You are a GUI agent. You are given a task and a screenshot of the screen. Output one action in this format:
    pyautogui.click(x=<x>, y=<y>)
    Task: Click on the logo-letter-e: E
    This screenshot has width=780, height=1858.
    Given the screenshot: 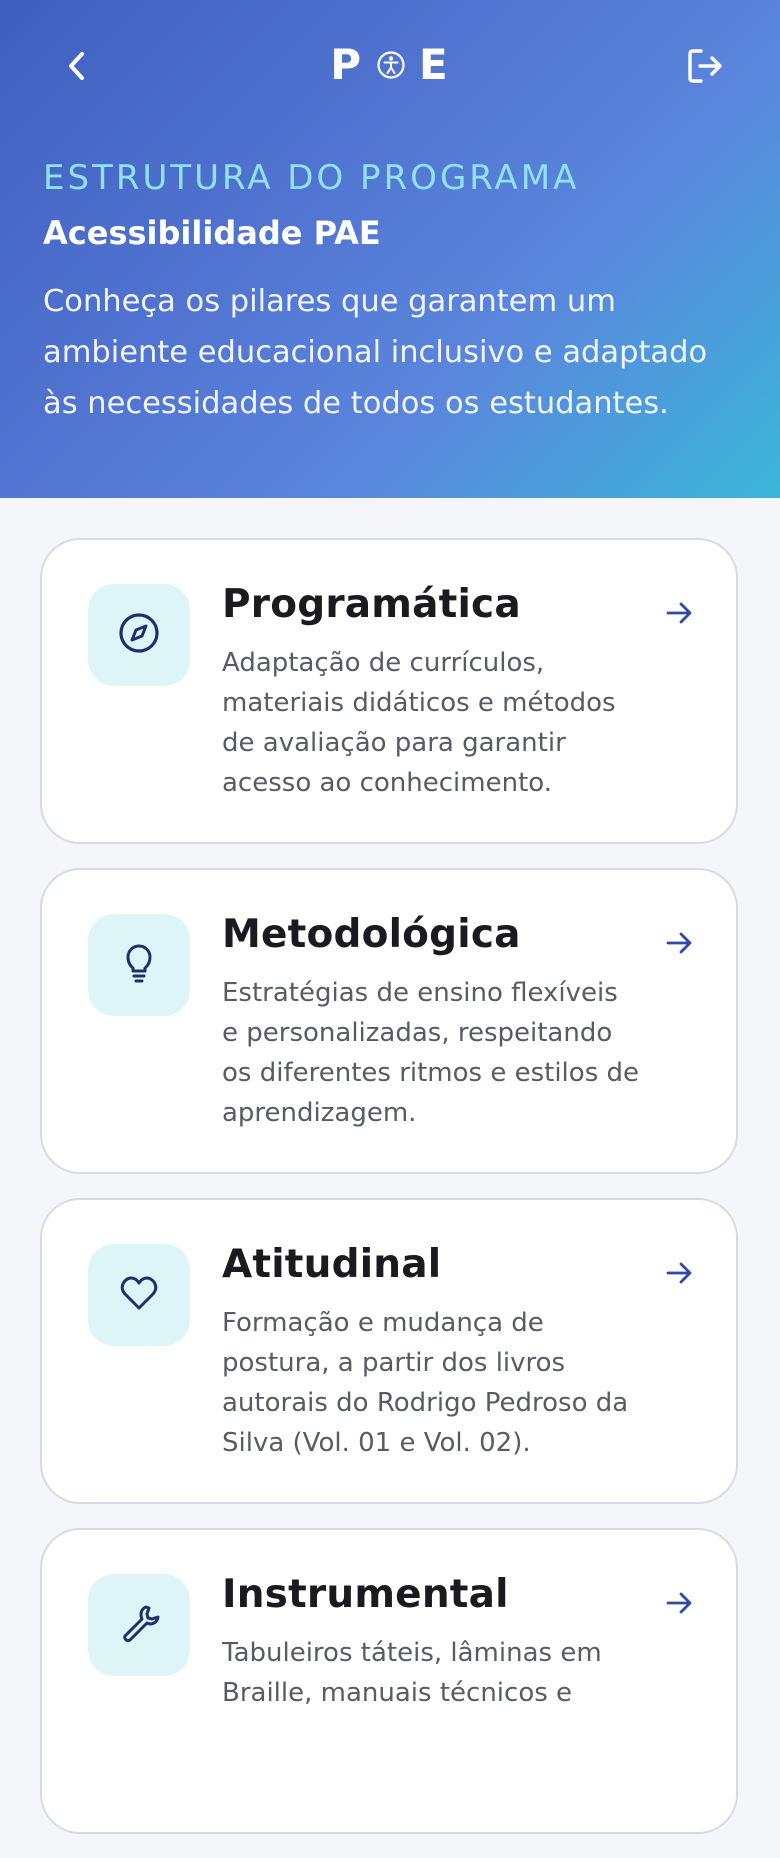 What is the action you would take?
    pyautogui.click(x=434, y=64)
    